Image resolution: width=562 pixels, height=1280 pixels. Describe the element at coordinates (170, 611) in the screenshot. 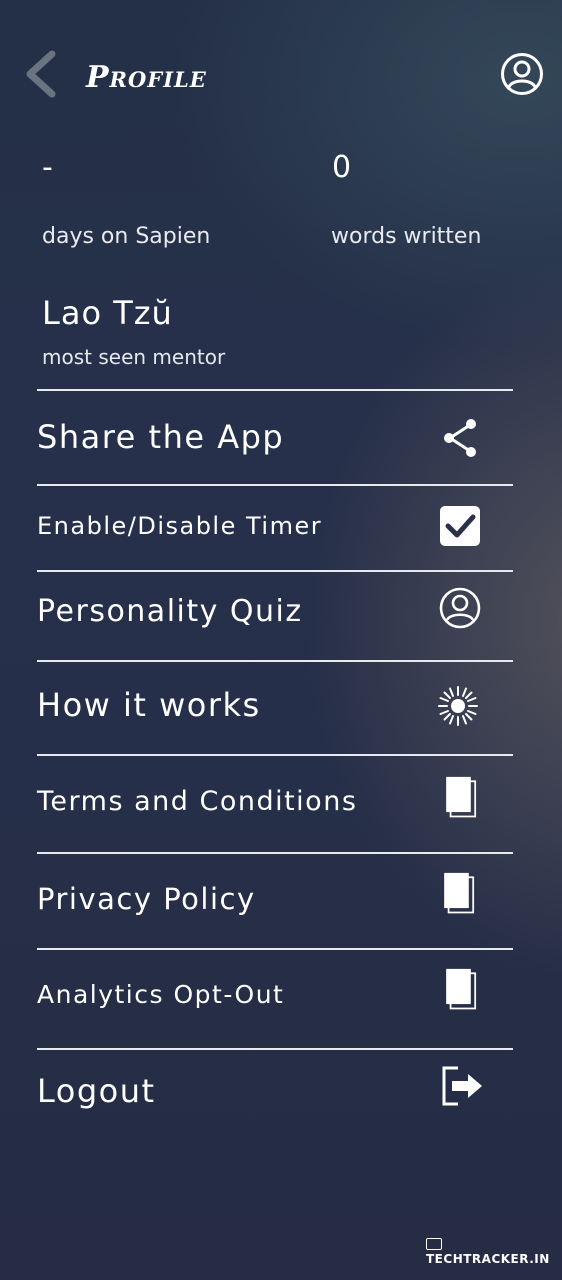

I see `menu-item-personality-quiz: Personality Quiz` at that location.